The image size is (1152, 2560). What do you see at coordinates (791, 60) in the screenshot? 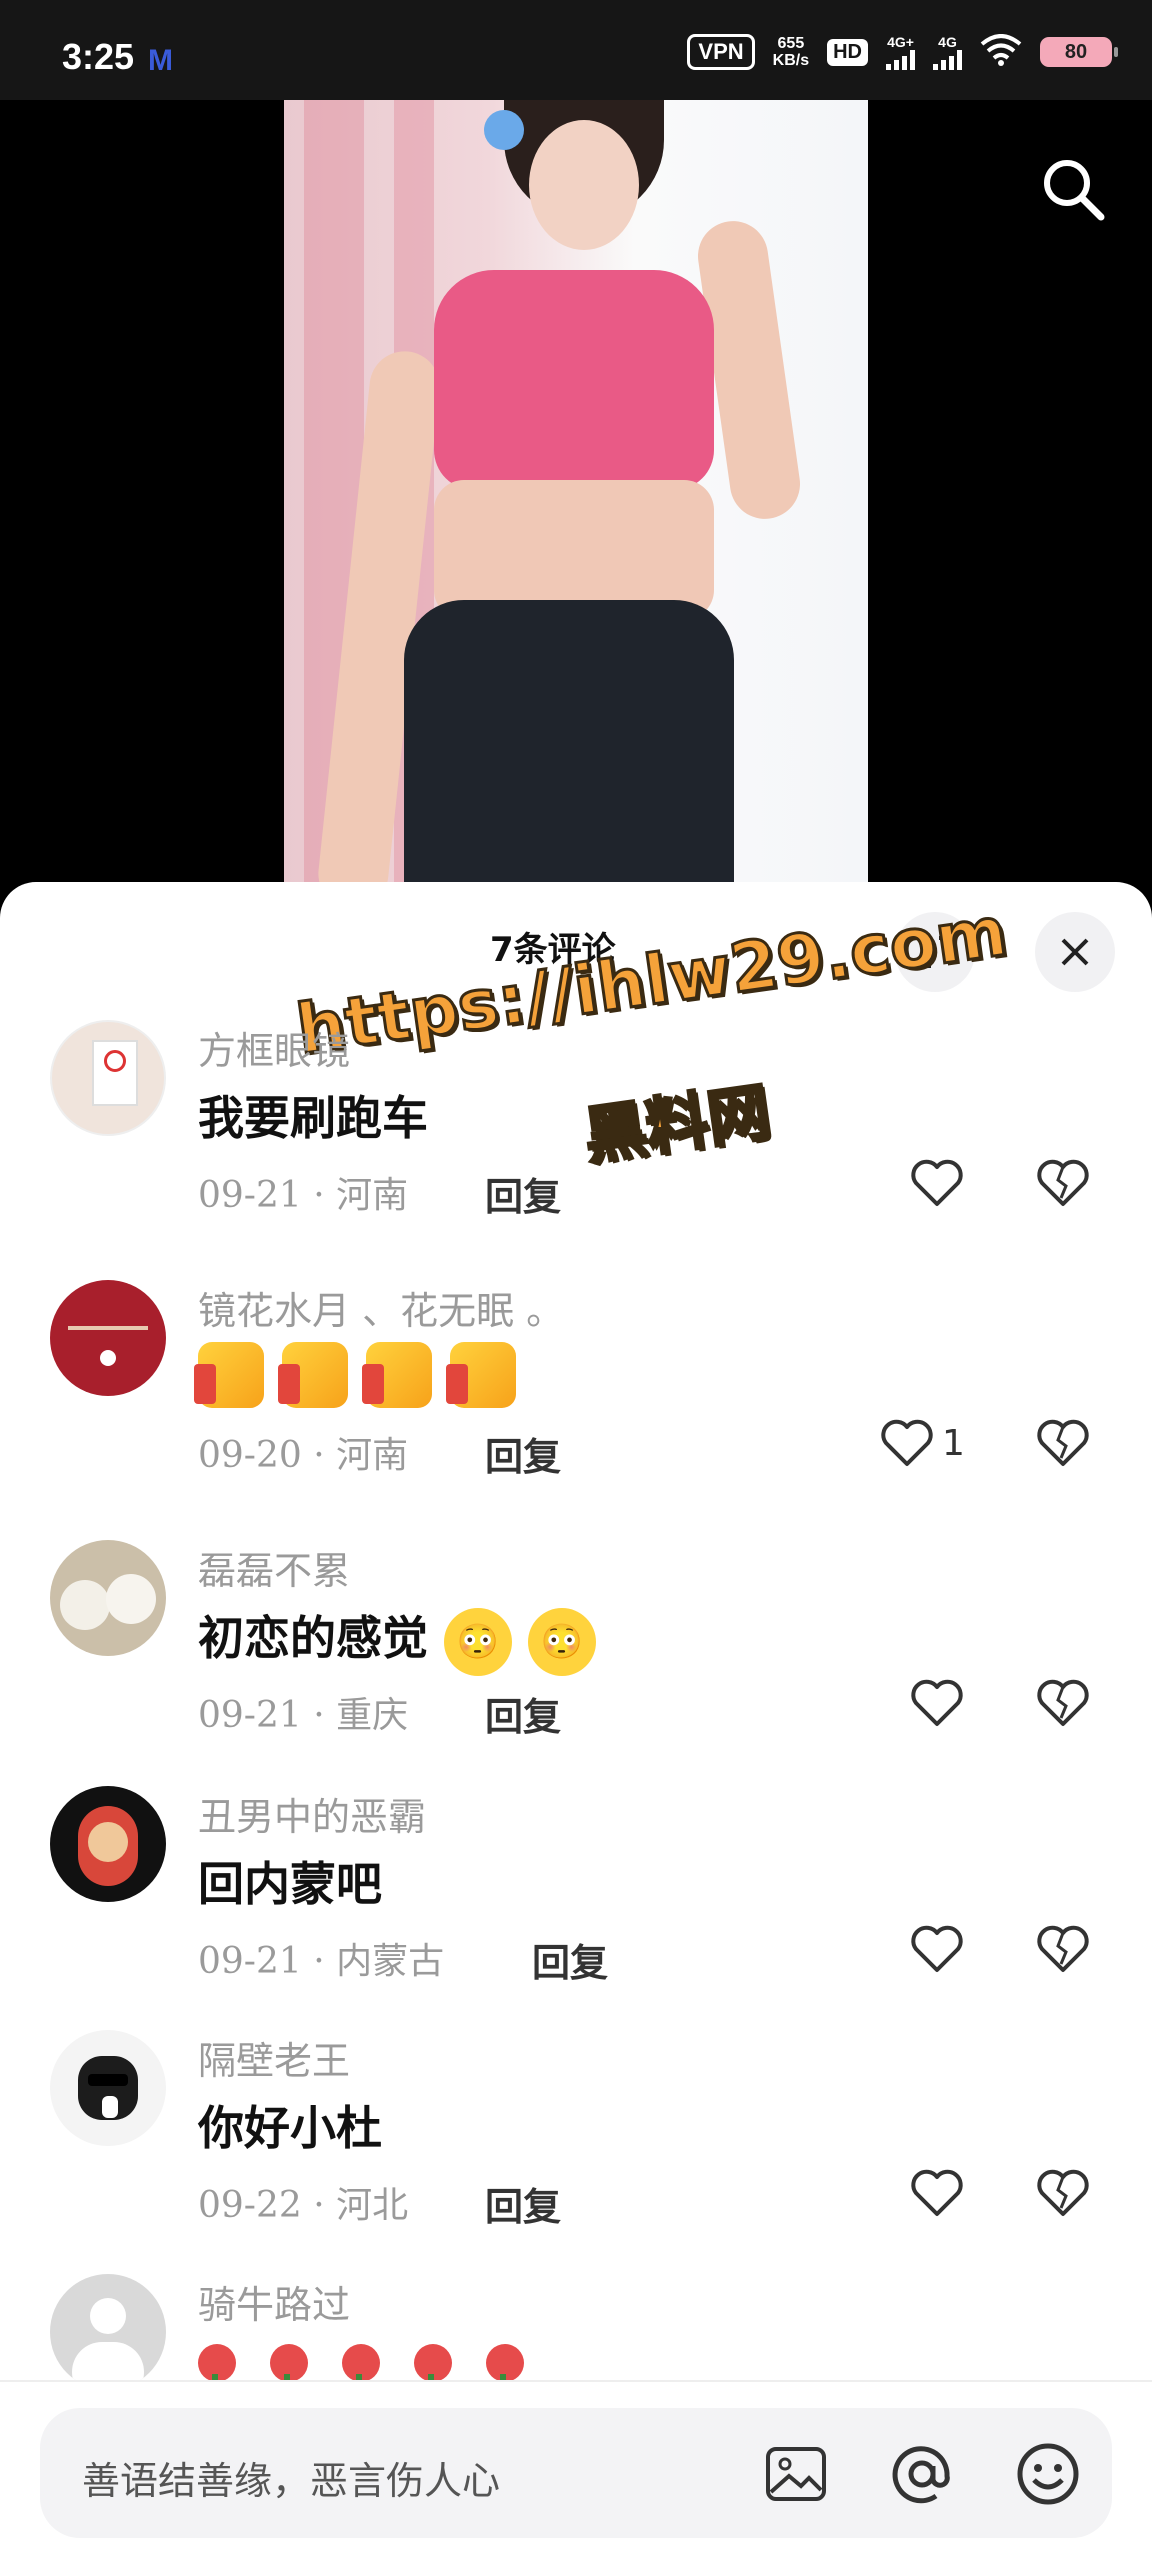
I see `speed-unit: KB/s` at bounding box center [791, 60].